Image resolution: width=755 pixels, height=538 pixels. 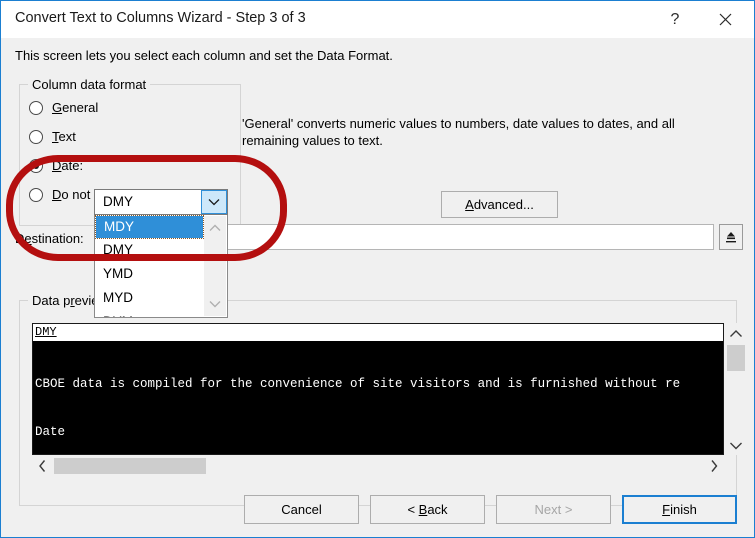 What do you see at coordinates (736, 389) in the screenshot?
I see `preview-vertical-scrollbar` at bounding box center [736, 389].